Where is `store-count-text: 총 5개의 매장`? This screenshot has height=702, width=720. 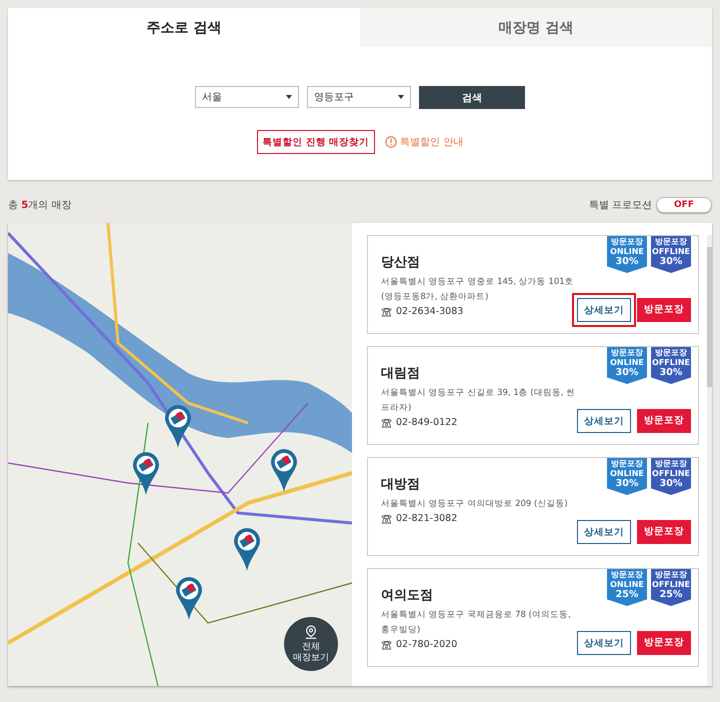
store-count-text: 총 5개의 매장 is located at coordinates (40, 205).